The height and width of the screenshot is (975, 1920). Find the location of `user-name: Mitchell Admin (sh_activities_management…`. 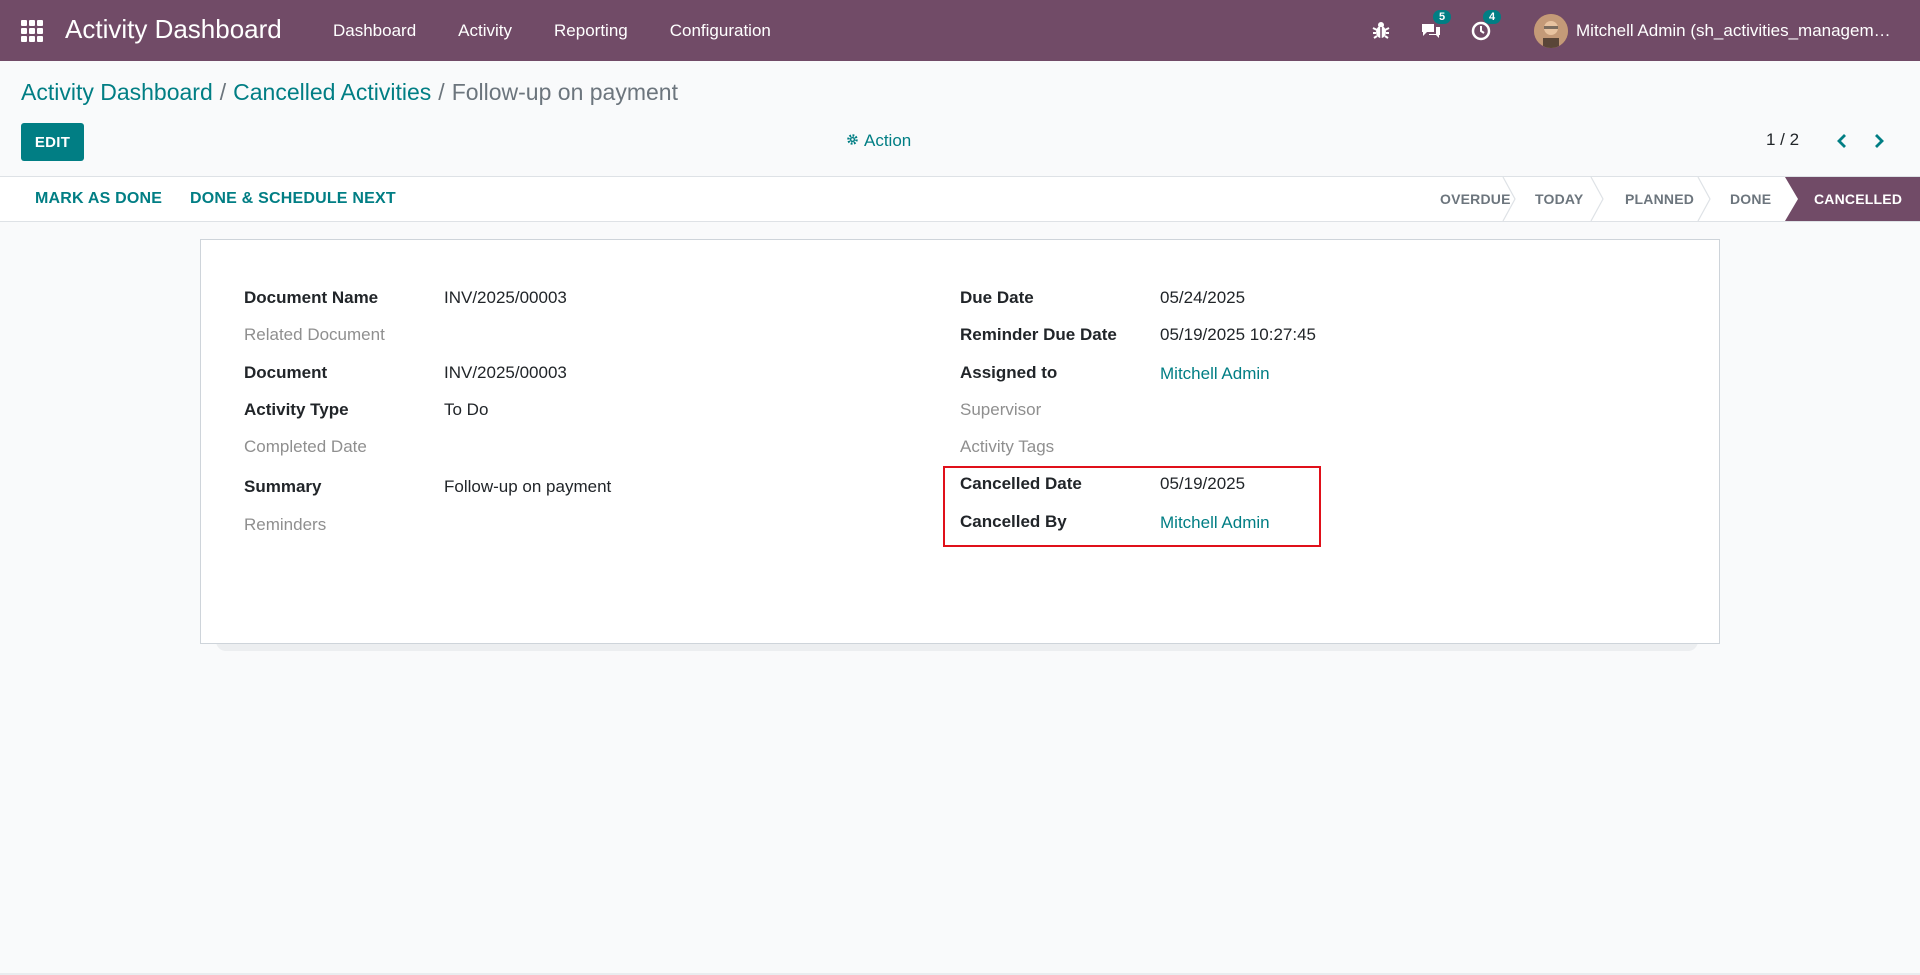

user-name: Mitchell Admin (sh_activities_management… is located at coordinates (1737, 30).